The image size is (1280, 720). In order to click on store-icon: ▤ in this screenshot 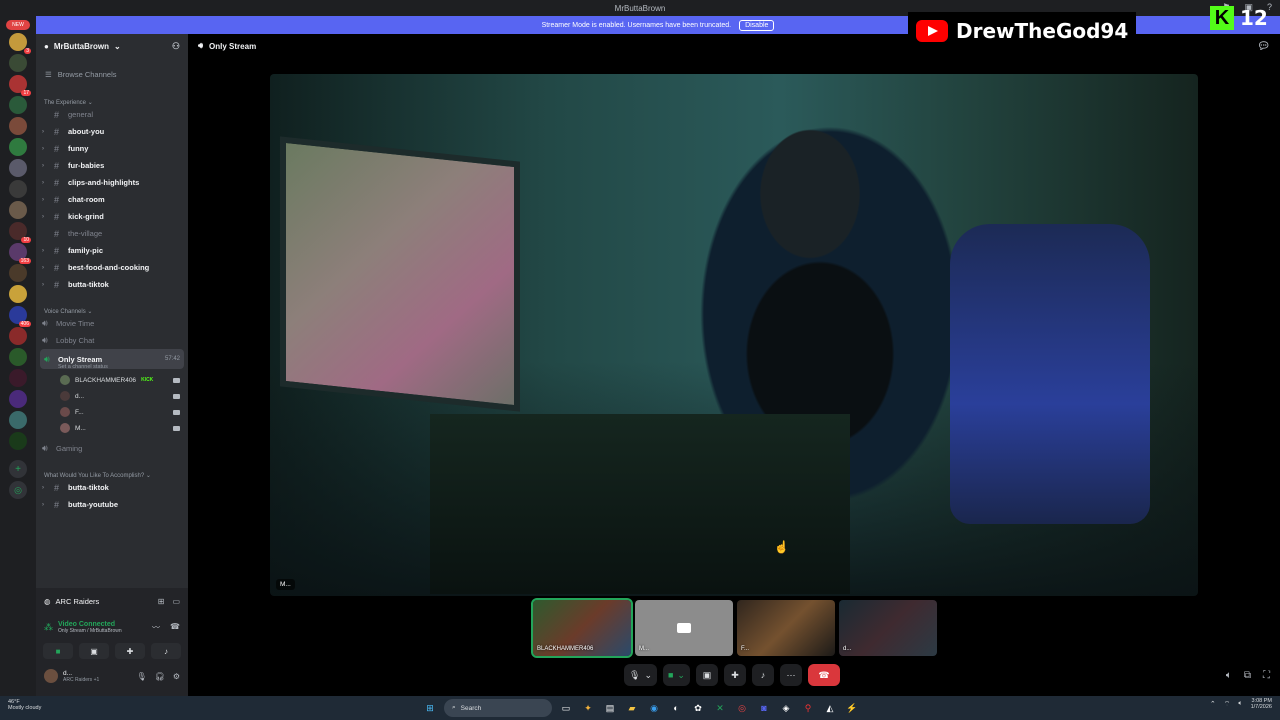, I will do `click(610, 708)`.